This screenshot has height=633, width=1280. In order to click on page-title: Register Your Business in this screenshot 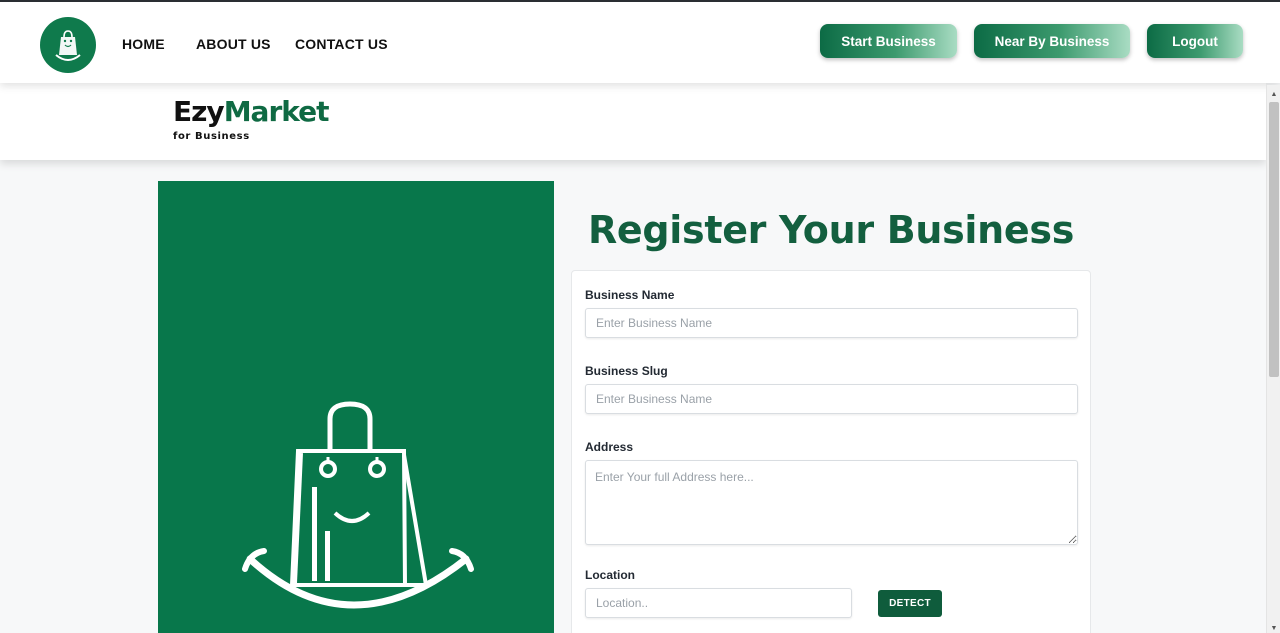, I will do `click(831, 230)`.